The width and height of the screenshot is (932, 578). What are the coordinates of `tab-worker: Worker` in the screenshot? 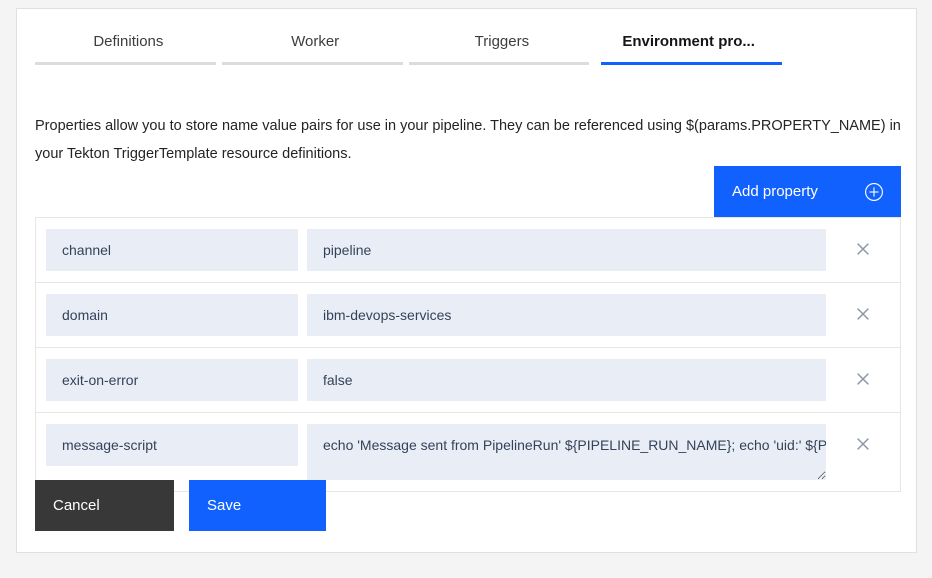 It's located at (315, 41).